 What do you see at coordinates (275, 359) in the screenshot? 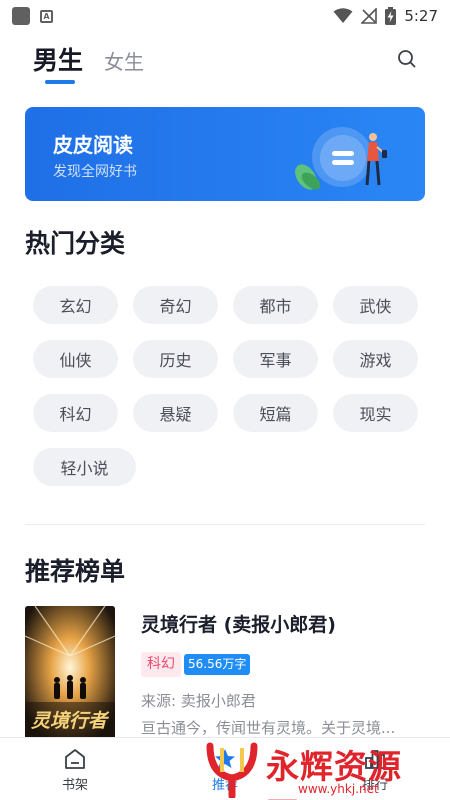
I see `category-chip: 军事` at bounding box center [275, 359].